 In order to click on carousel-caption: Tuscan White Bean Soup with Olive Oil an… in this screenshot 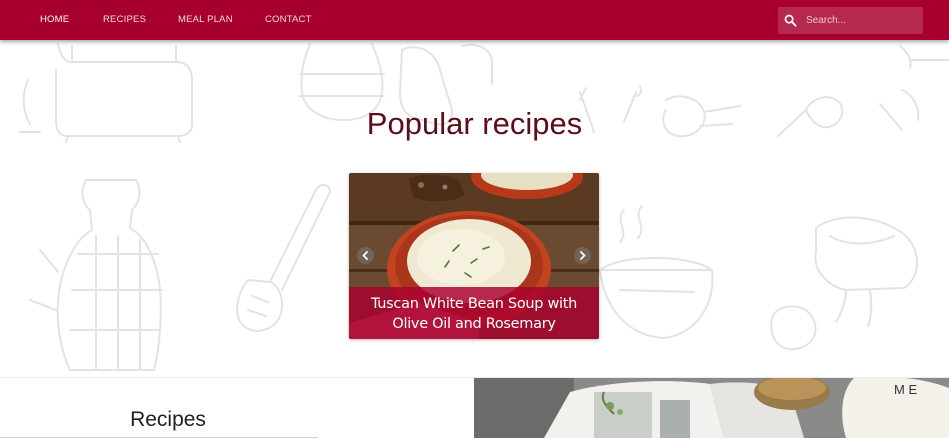, I will do `click(474, 313)`.